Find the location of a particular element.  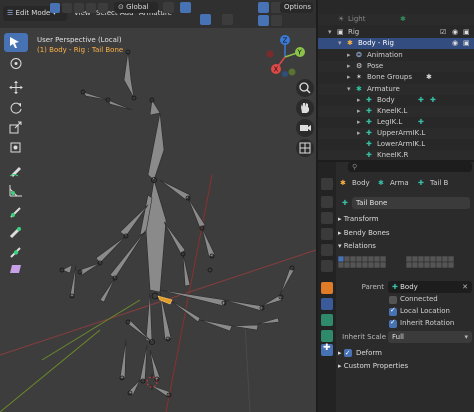

select-cursor-icon is located at coordinates (14, 42).